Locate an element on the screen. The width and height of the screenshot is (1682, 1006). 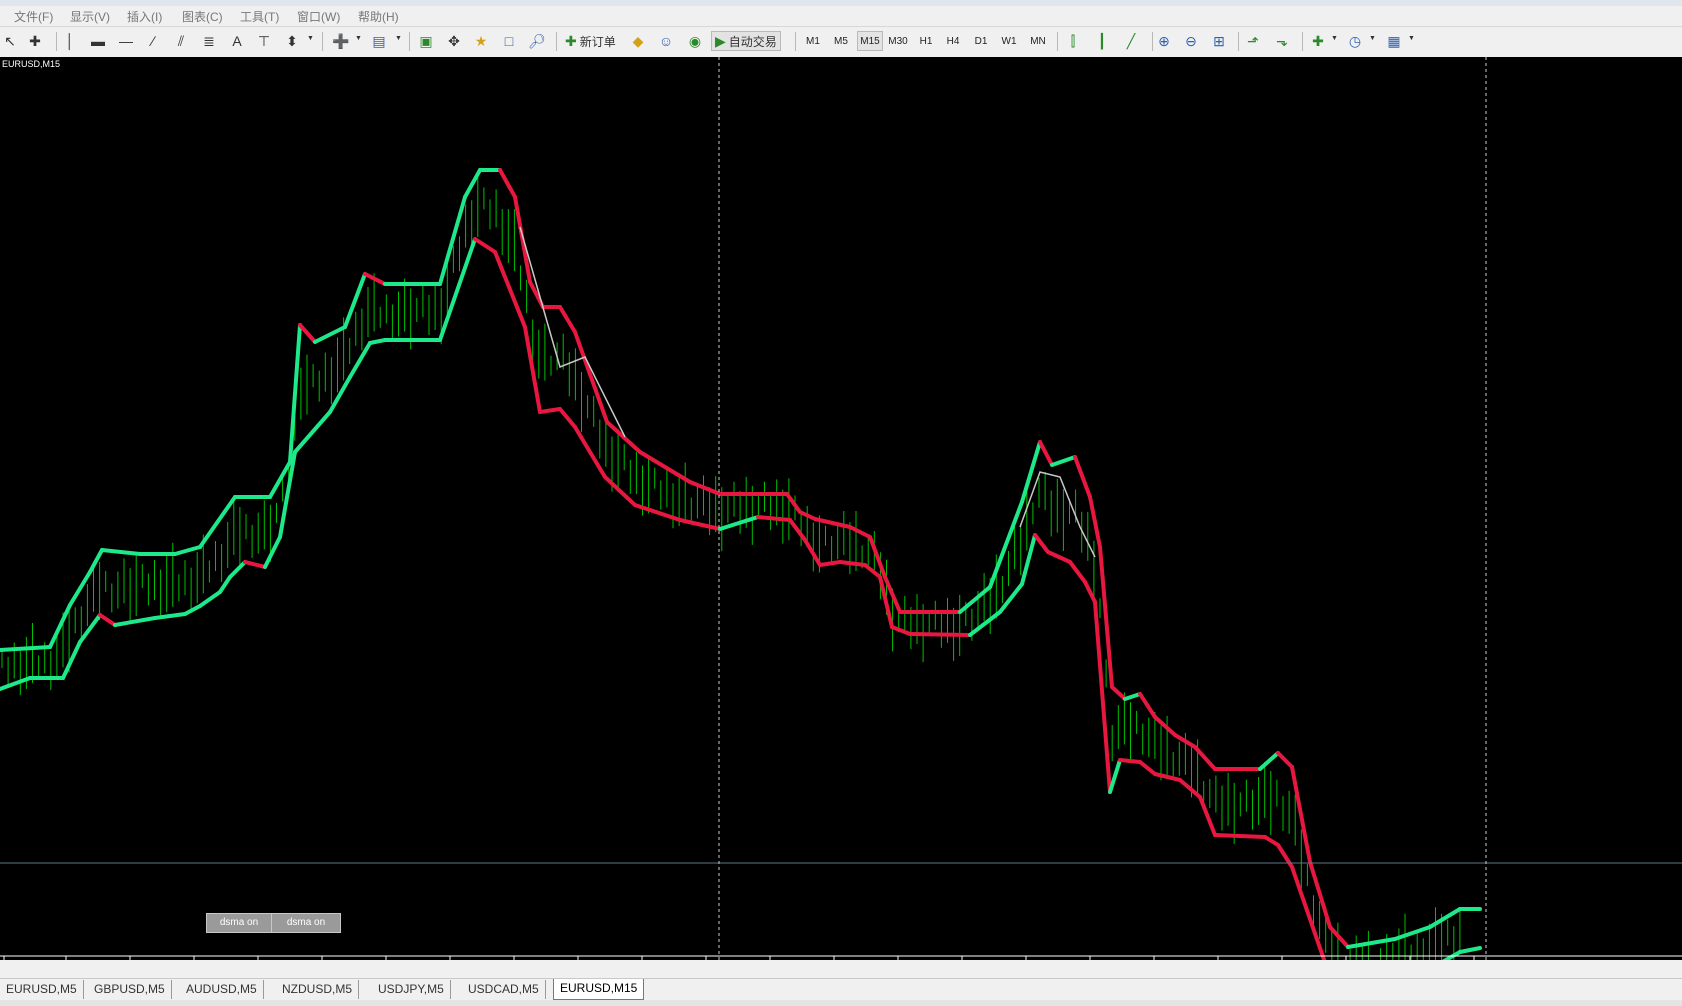
trendline-icon: ∕ is located at coordinates (153, 41).